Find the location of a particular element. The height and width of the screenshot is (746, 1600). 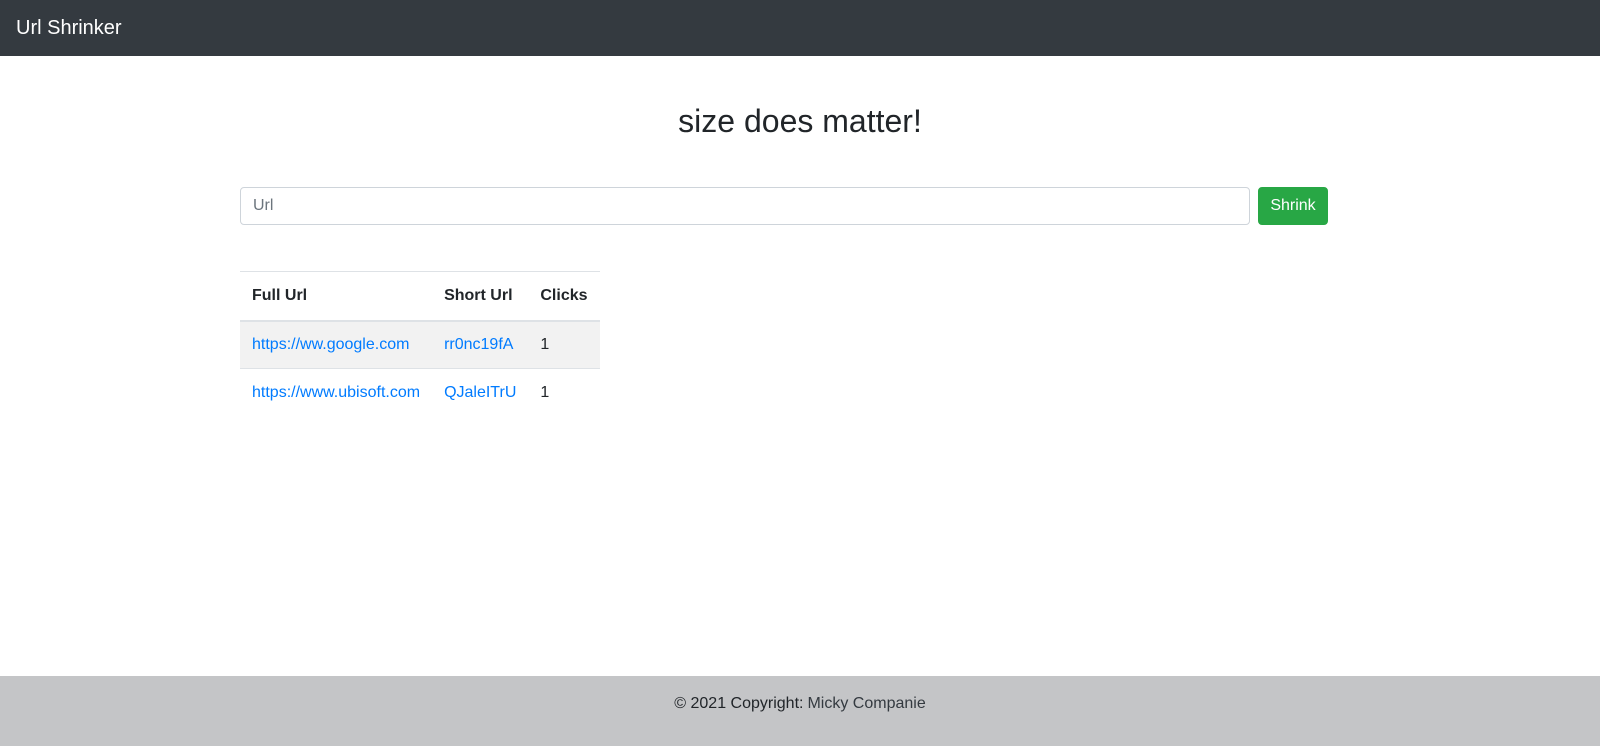

short-url-link: rr0nc19fA is located at coordinates (478, 344).